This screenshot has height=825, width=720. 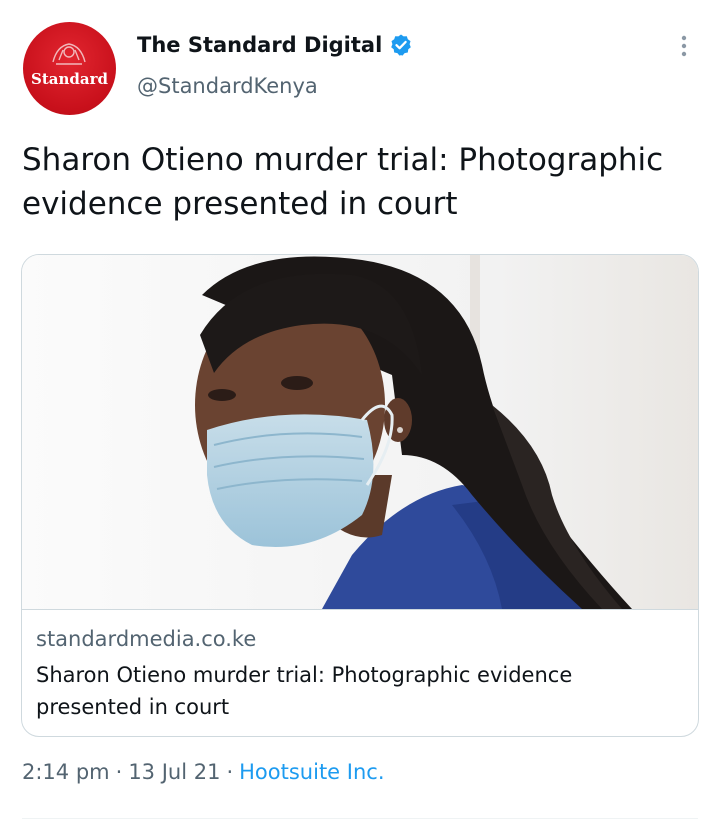 What do you see at coordinates (227, 86) in the screenshot?
I see `user-handle: @StandardKenya` at bounding box center [227, 86].